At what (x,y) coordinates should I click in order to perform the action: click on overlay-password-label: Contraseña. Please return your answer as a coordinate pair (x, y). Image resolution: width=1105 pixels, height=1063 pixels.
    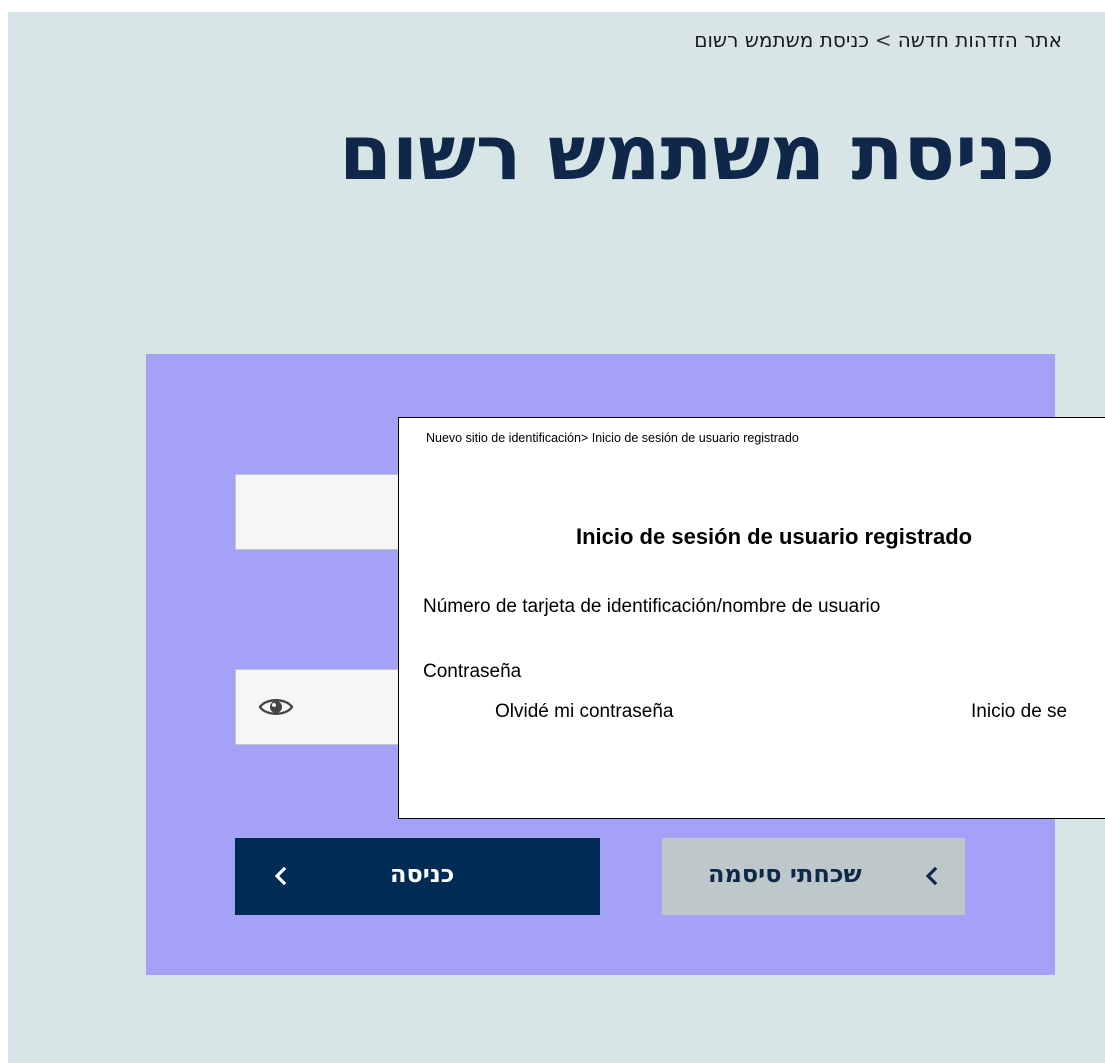
    Looking at the image, I should click on (472, 671).